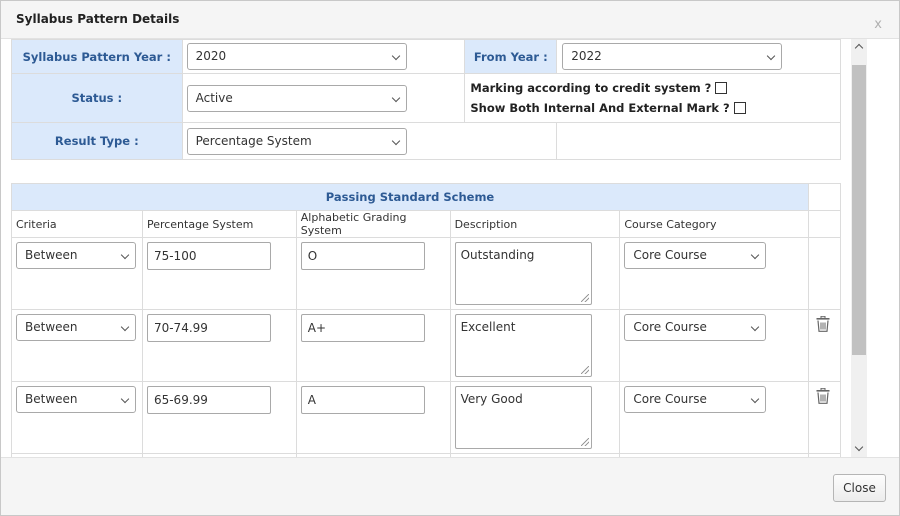 This screenshot has width=900, height=516. I want to click on col-grade: Alphabetic Grading System, so click(373, 224).